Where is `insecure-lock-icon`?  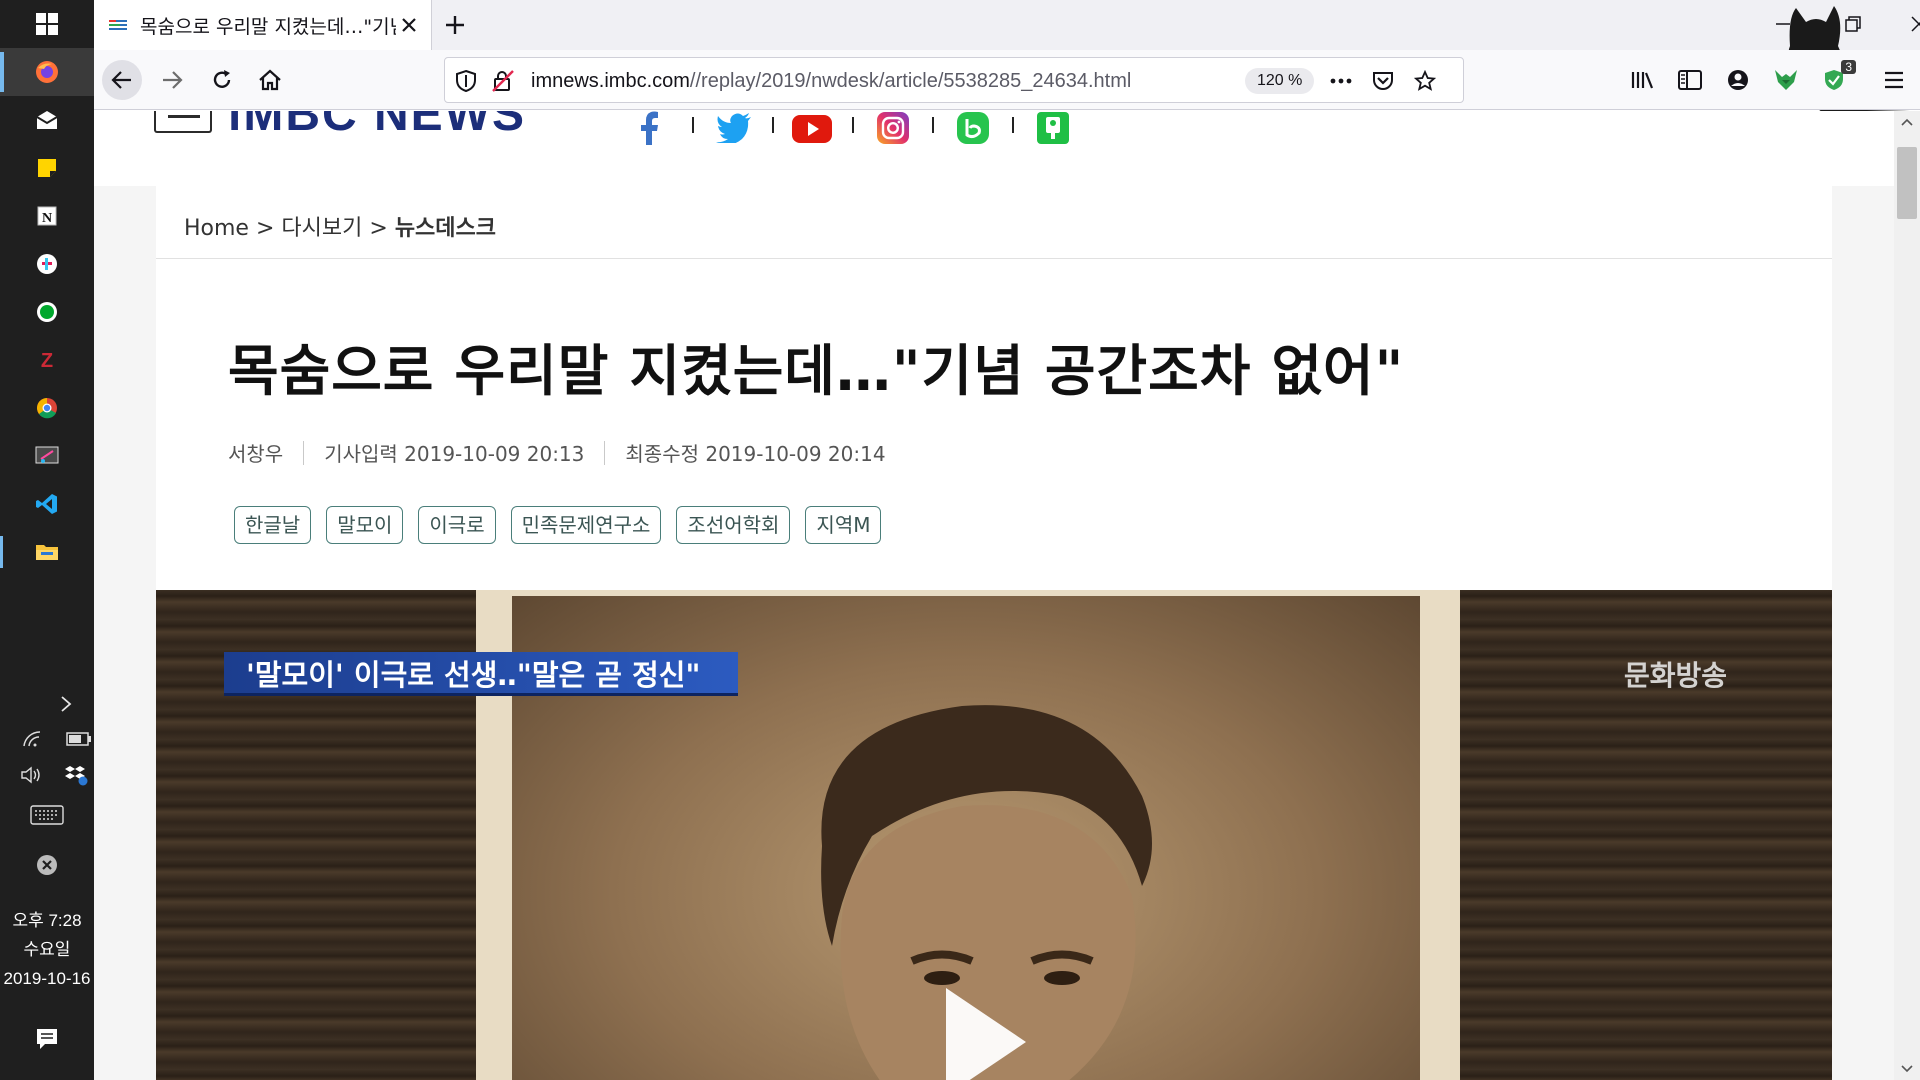
insecure-lock-icon is located at coordinates (503, 81).